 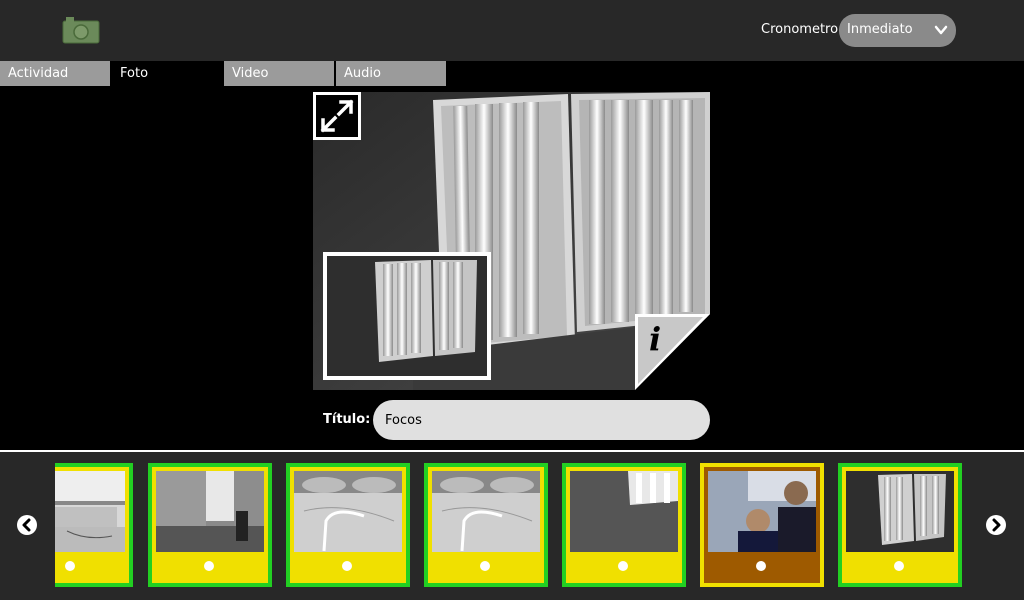 I want to click on expand-icon, so click(x=337, y=116).